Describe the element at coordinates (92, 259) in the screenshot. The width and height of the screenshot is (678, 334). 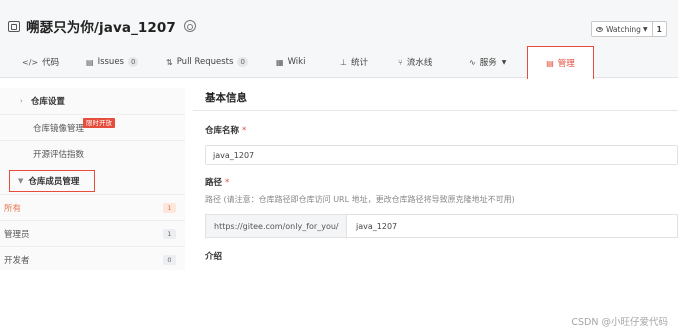
I see `member-filter-developers: 开发者 0` at that location.